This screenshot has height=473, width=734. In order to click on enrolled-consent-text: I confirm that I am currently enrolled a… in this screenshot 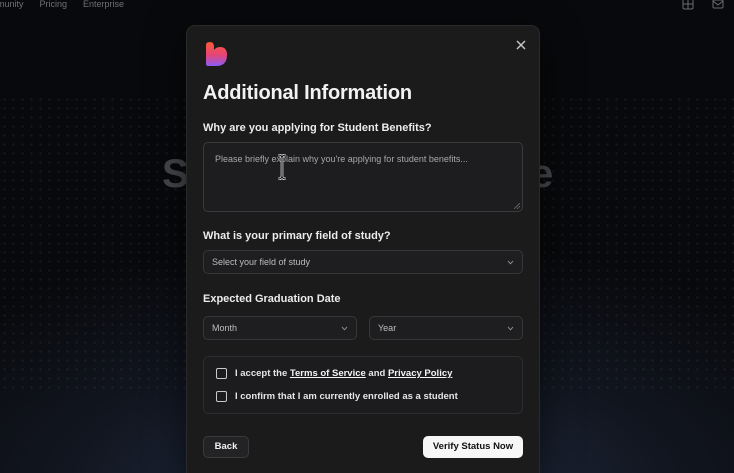, I will do `click(346, 396)`.